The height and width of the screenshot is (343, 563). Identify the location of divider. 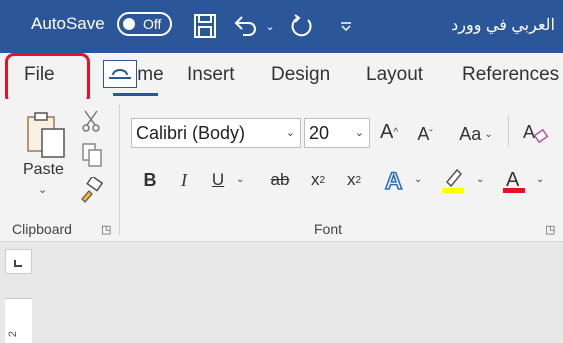
(508, 131).